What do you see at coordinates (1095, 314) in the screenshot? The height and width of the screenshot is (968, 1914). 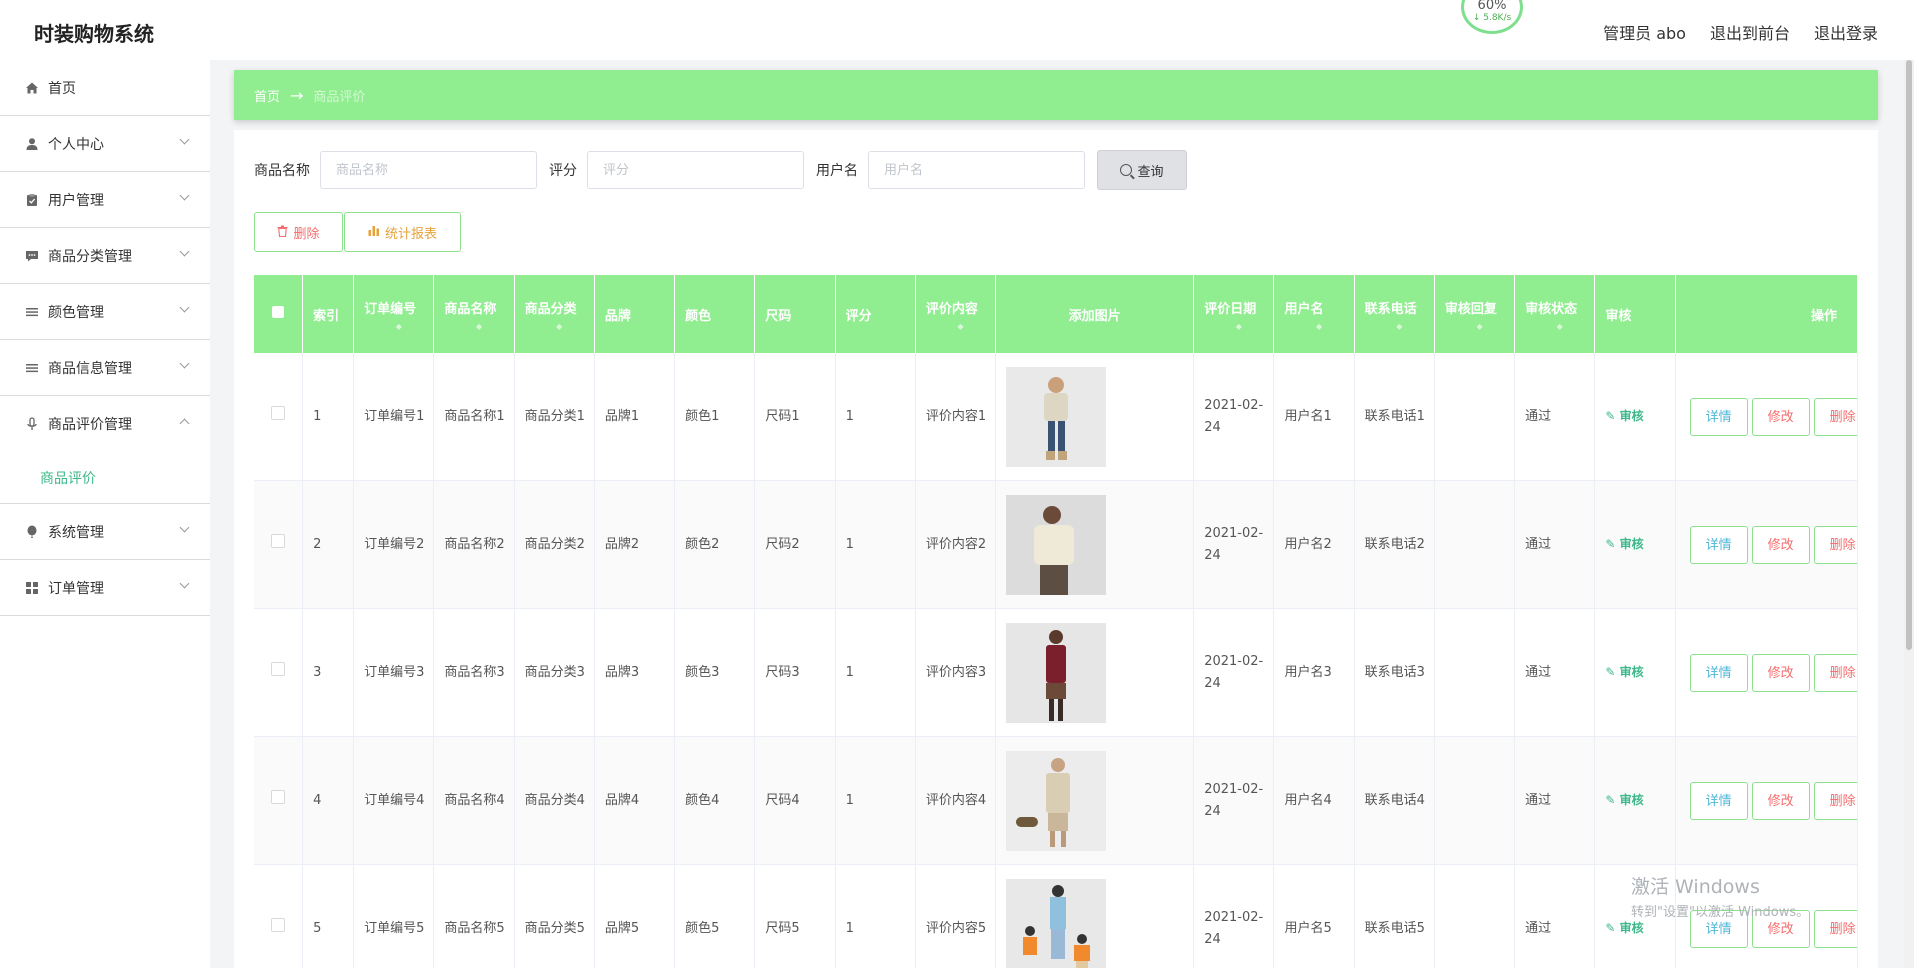 I see `col-header: 添加图片` at bounding box center [1095, 314].